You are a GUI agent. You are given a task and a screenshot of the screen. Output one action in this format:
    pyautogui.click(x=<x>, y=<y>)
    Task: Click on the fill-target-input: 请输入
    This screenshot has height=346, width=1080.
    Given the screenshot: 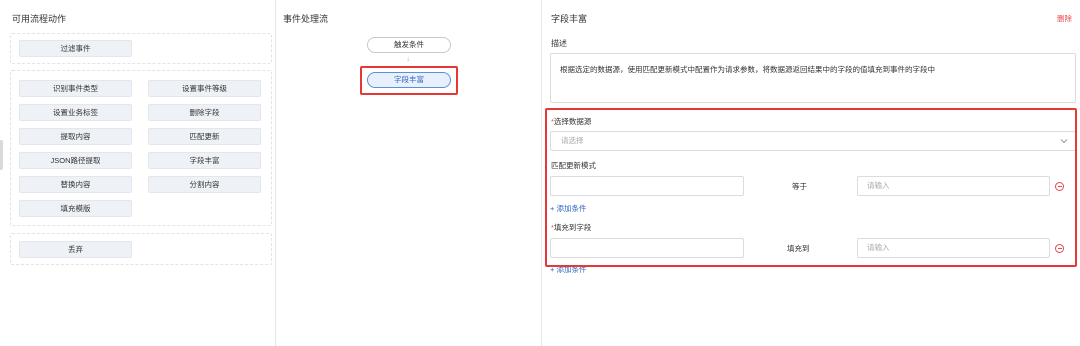 What is the action you would take?
    pyautogui.click(x=953, y=248)
    